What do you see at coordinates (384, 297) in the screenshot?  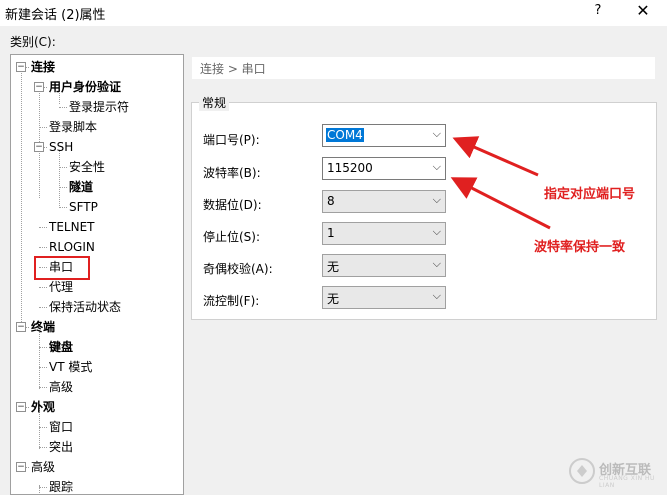 I see `flowcontrol-combo: 无 ⌵` at bounding box center [384, 297].